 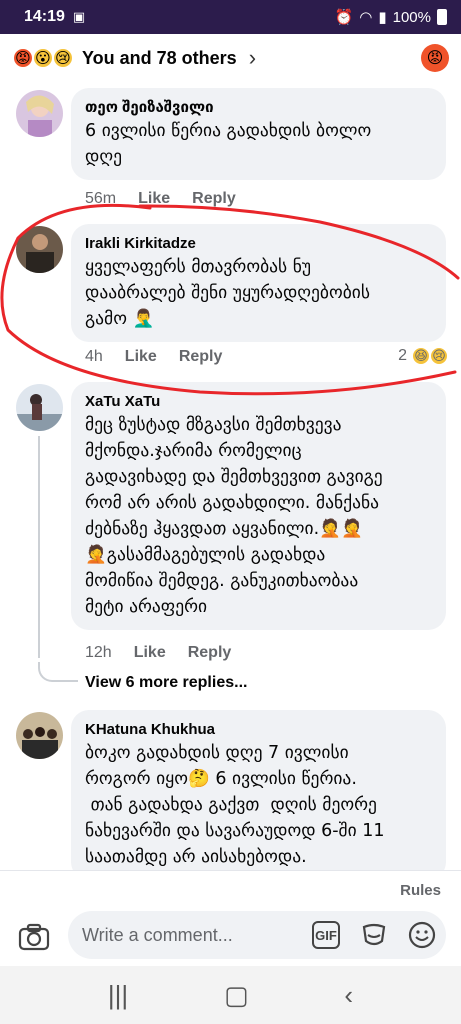 I want to click on emoji-icon, so click(x=422, y=935).